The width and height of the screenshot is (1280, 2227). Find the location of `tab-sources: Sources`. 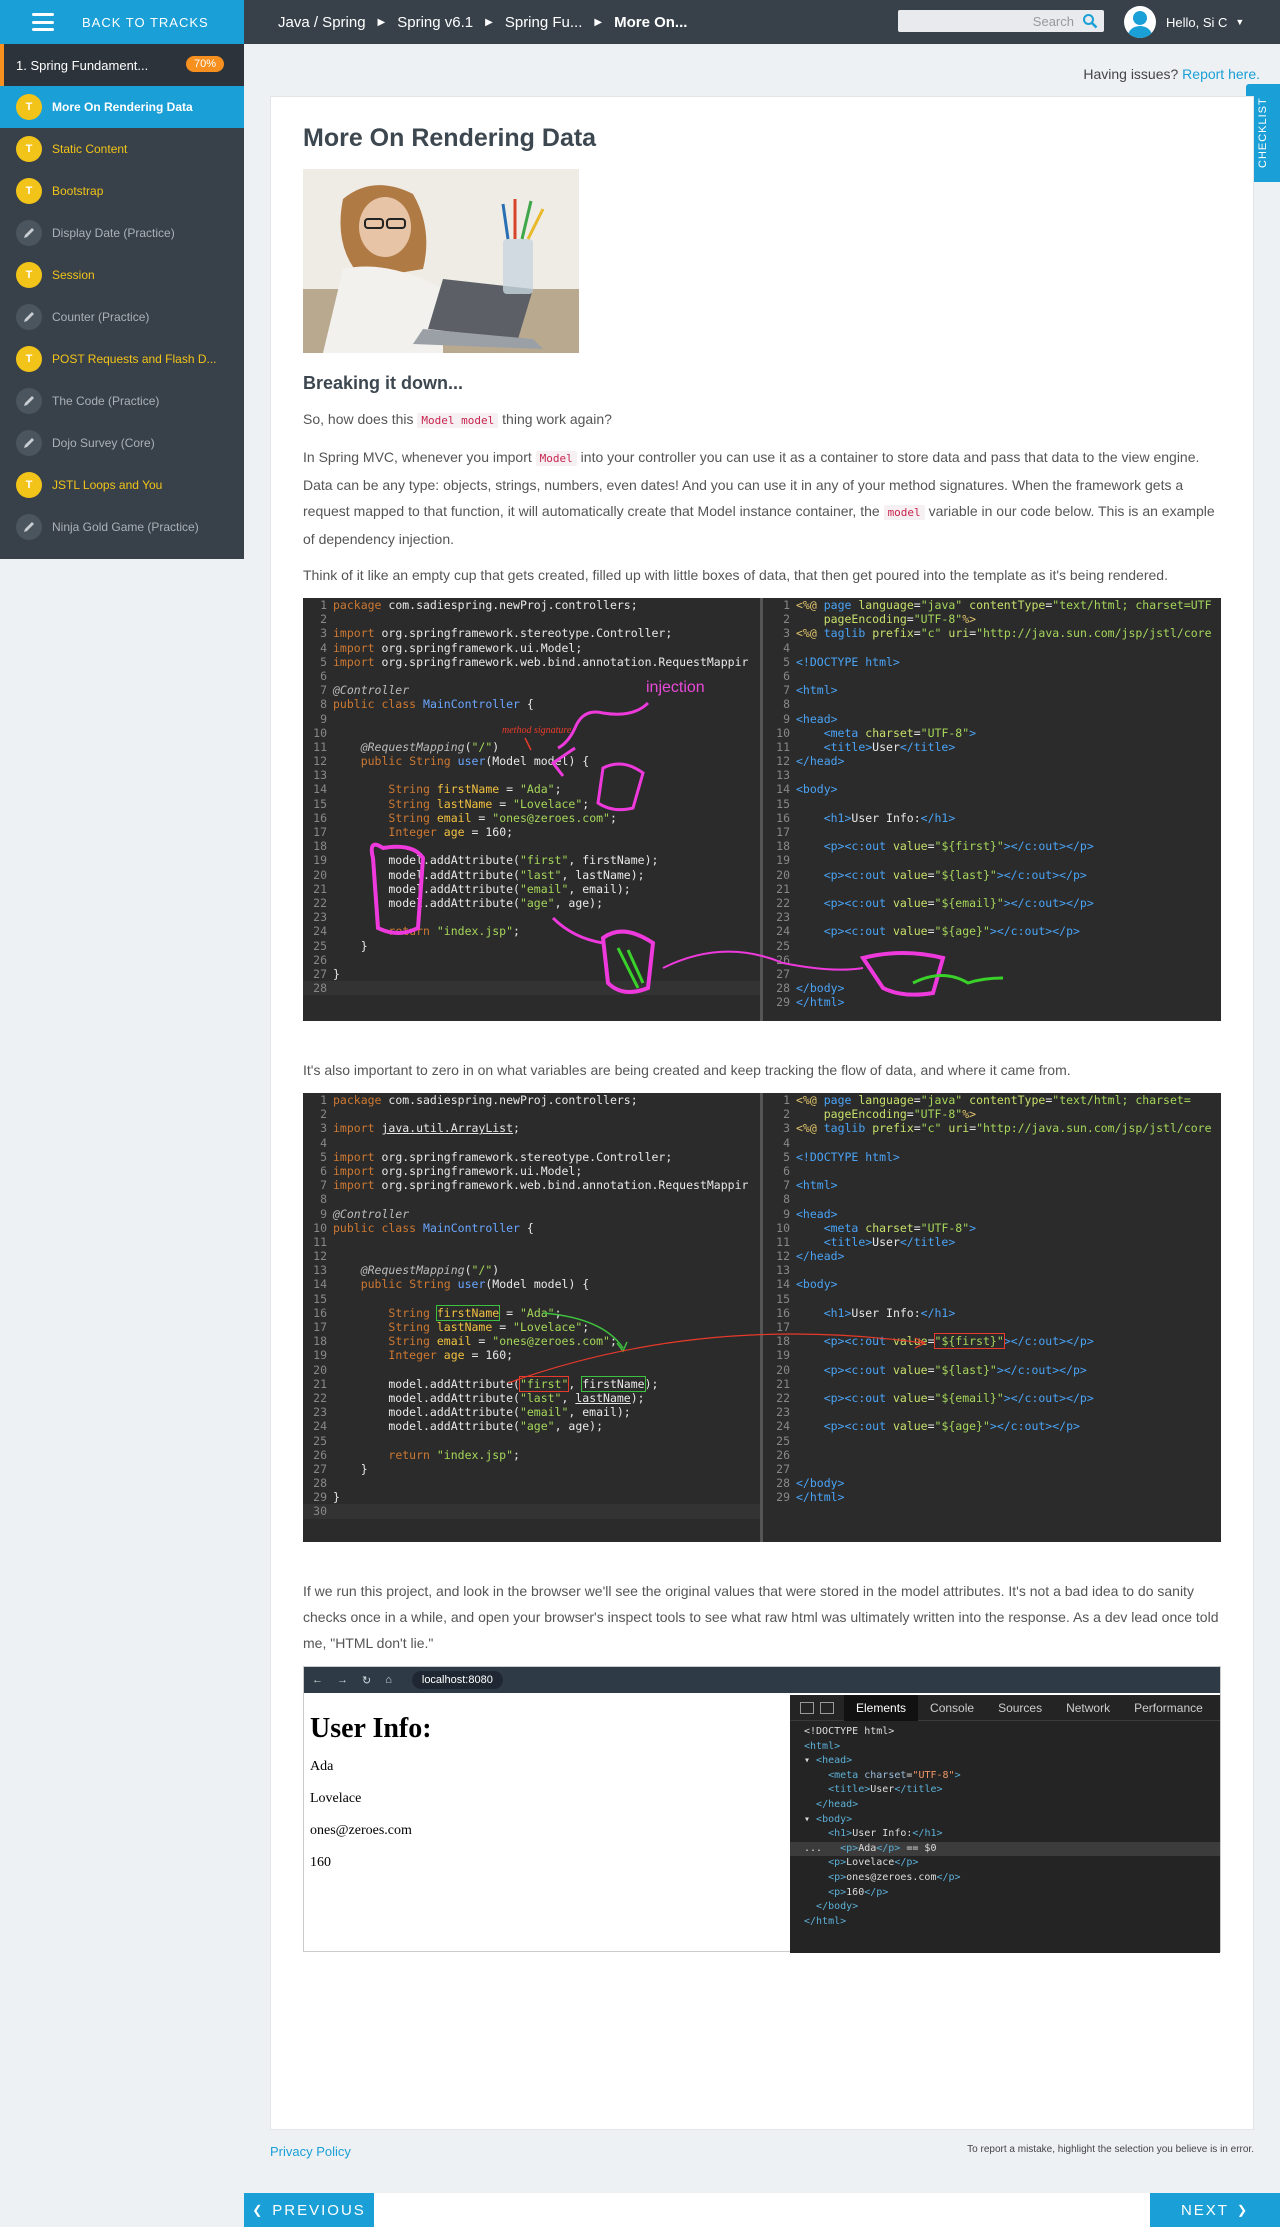

tab-sources: Sources is located at coordinates (1020, 1707).